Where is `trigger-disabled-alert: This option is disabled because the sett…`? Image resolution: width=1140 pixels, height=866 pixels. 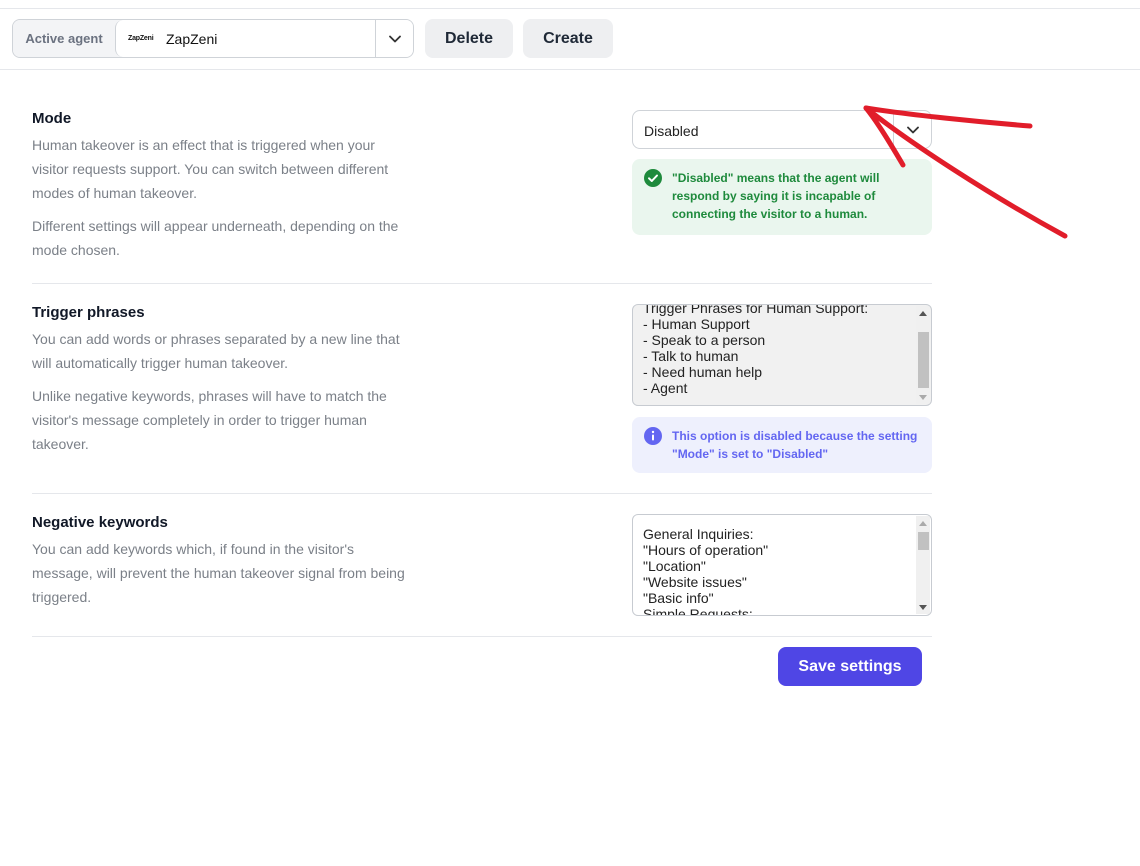 trigger-disabled-alert: This option is disabled because the sett… is located at coordinates (782, 445).